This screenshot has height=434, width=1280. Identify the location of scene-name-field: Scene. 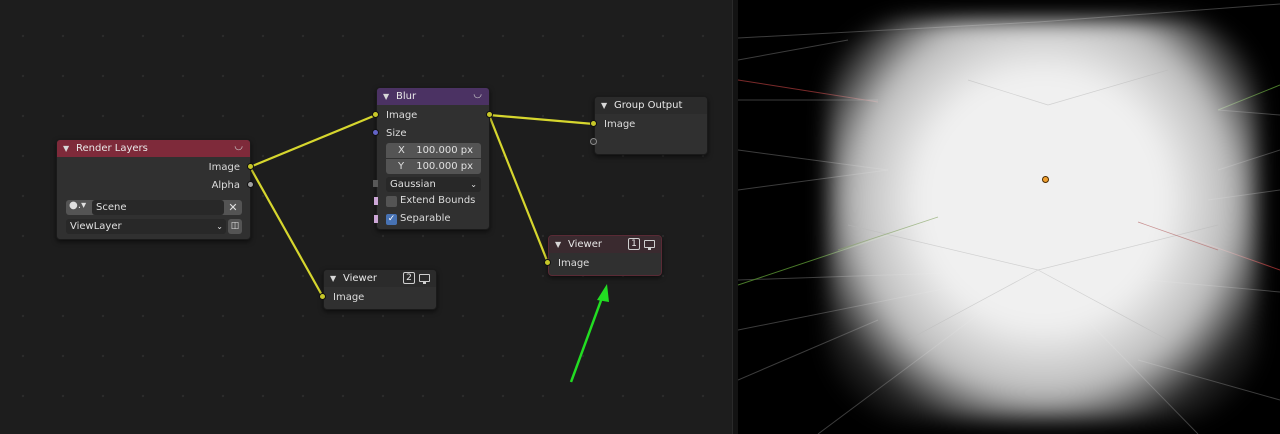
(158, 207).